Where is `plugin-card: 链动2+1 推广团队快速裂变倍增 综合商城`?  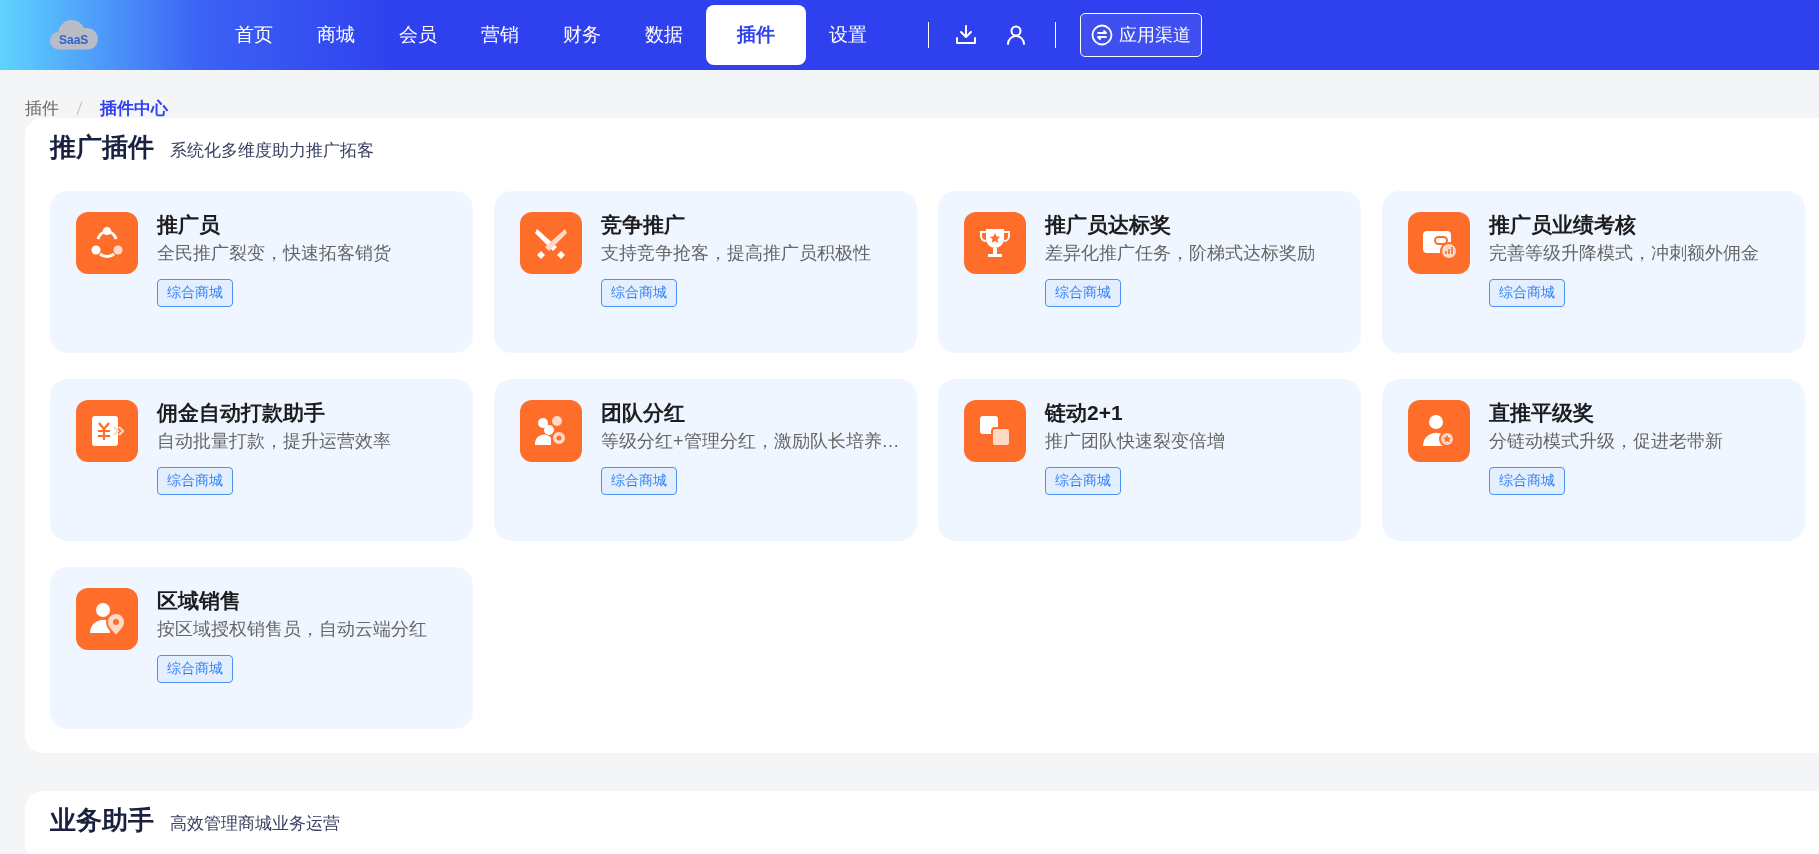 plugin-card: 链动2+1 推广团队快速裂变倍增 综合商城 is located at coordinates (1149, 460).